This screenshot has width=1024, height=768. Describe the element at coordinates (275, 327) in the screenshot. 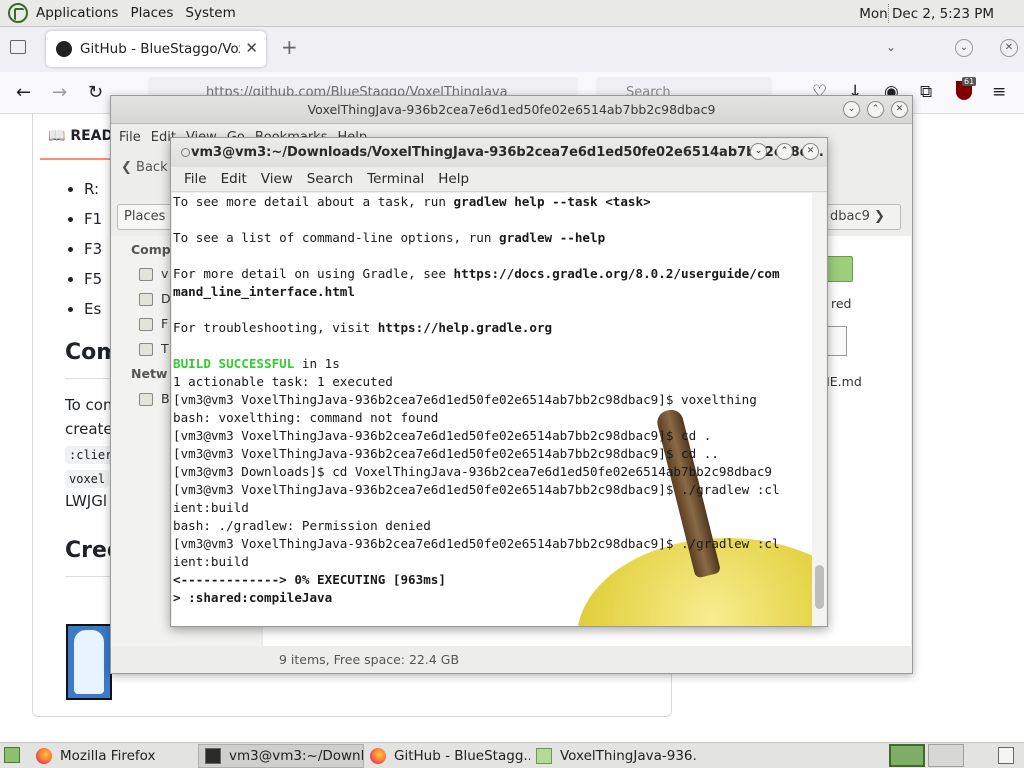

I see `terminal-line-text: For troubleshooting, visit` at that location.